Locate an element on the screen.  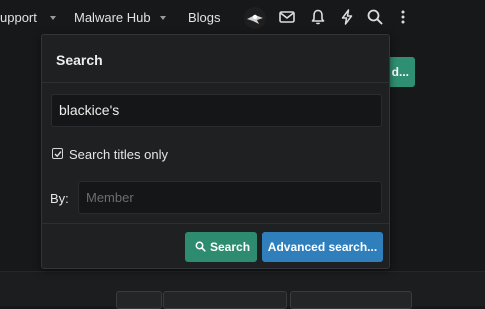
more-vertical-icon is located at coordinates (403, 17).